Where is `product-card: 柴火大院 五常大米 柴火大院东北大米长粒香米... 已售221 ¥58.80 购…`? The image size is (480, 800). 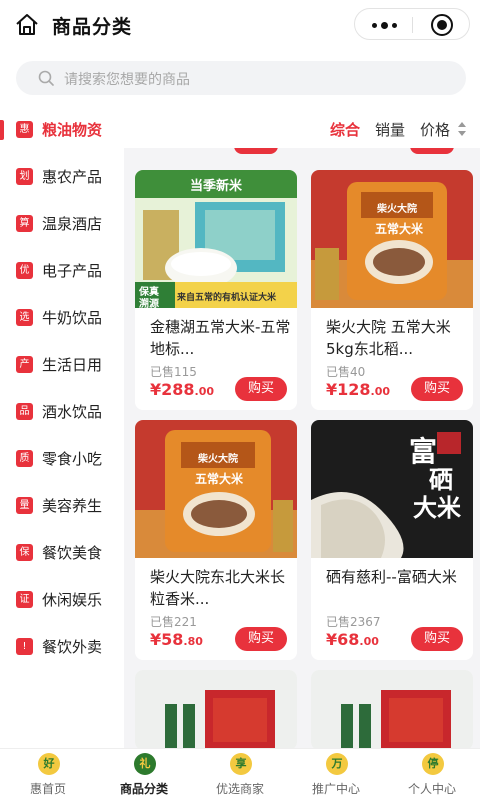 product-card: 柴火大院 五常大米 柴火大院东北大米长粒香米... 已售221 ¥58.80 购… is located at coordinates (216, 540).